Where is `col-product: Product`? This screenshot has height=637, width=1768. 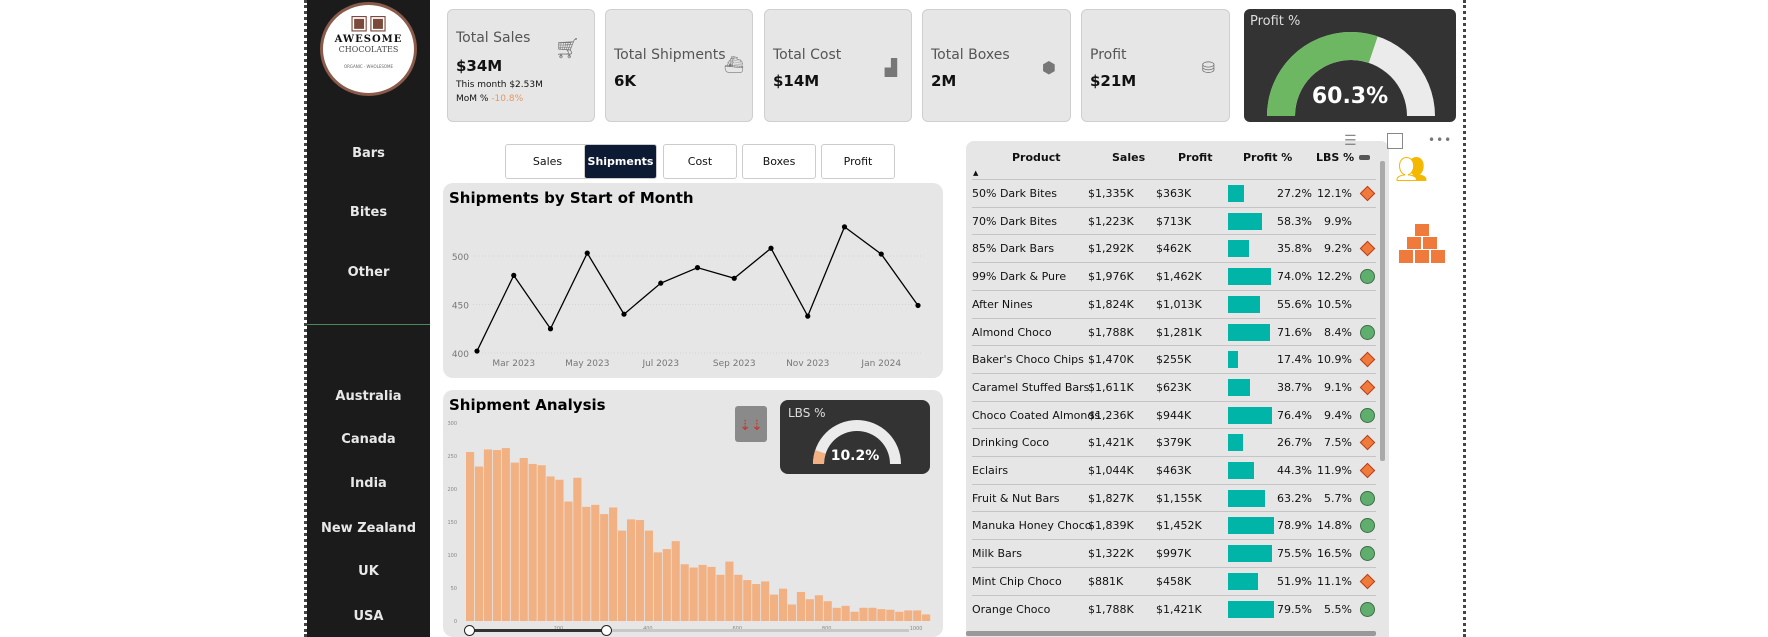
col-product: Product is located at coordinates (1036, 157).